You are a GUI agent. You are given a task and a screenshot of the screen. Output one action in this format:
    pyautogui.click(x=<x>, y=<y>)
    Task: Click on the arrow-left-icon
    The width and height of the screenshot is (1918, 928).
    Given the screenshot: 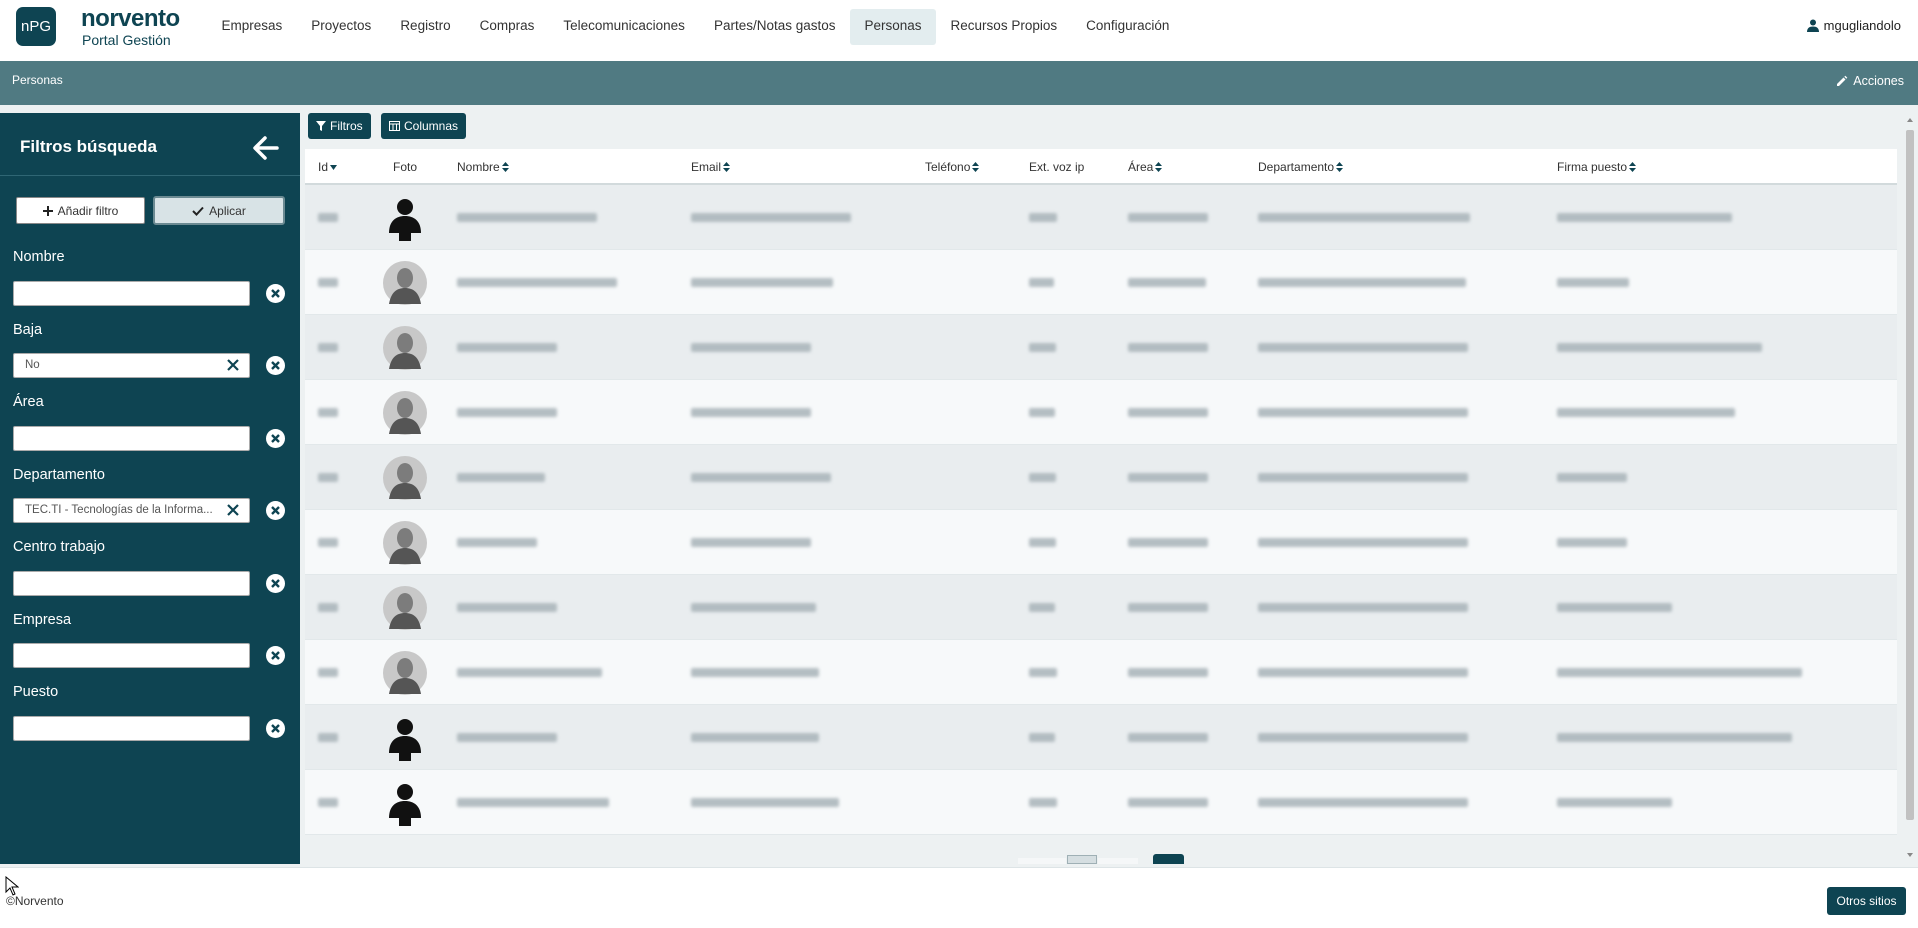 What is the action you would take?
    pyautogui.click(x=265, y=148)
    